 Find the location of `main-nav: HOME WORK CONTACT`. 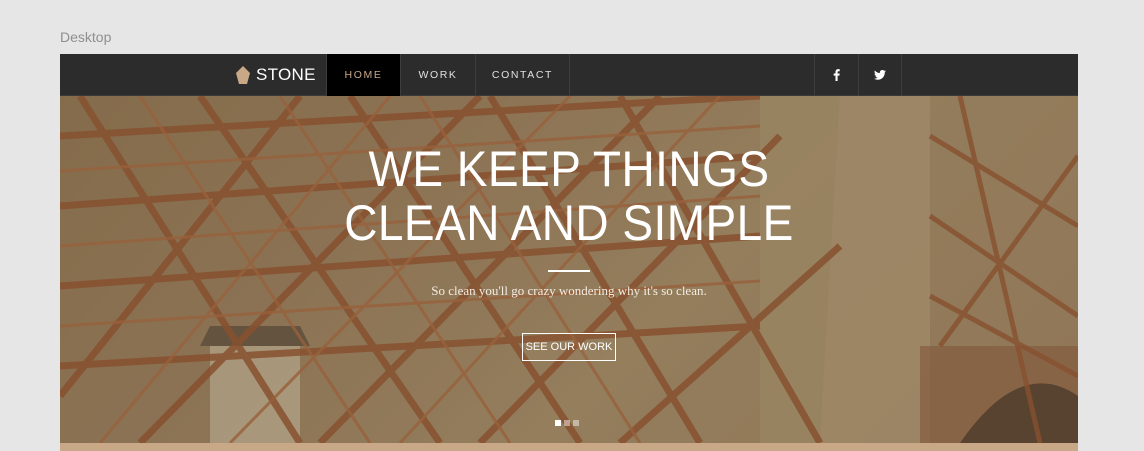

main-nav: HOME WORK CONTACT is located at coordinates (448, 75).